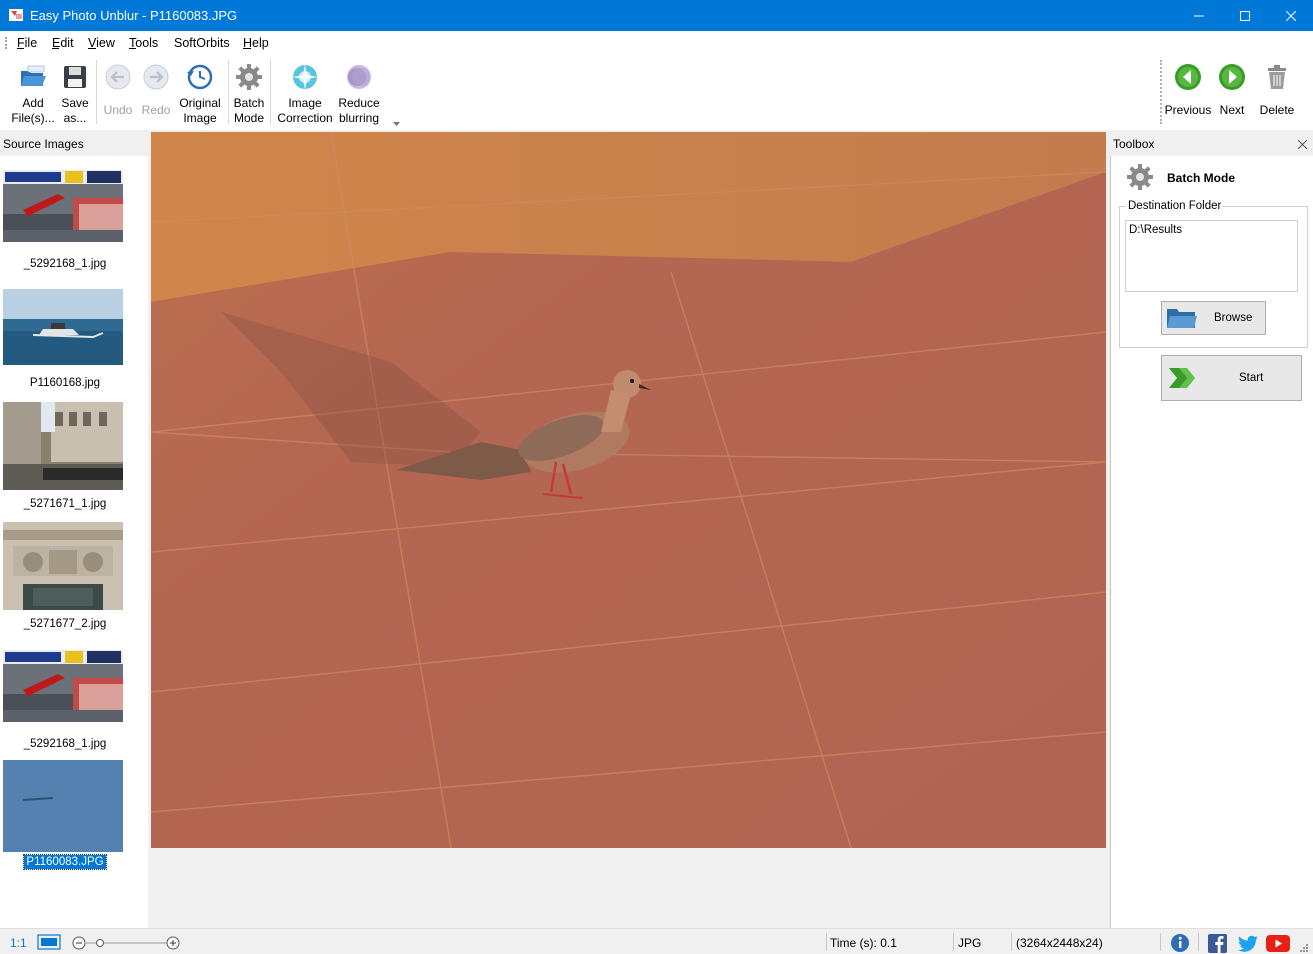 The height and width of the screenshot is (954, 1313). What do you see at coordinates (1211, 256) in the screenshot?
I see `destination-folder-field: D:\Results` at bounding box center [1211, 256].